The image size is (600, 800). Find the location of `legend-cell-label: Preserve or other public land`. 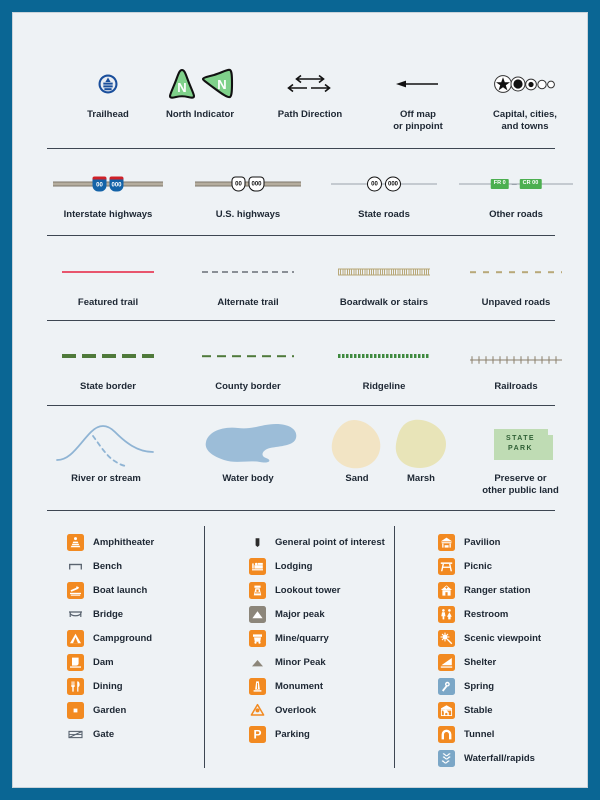

legend-cell-label: Preserve or other public land is located at coordinates (520, 484).